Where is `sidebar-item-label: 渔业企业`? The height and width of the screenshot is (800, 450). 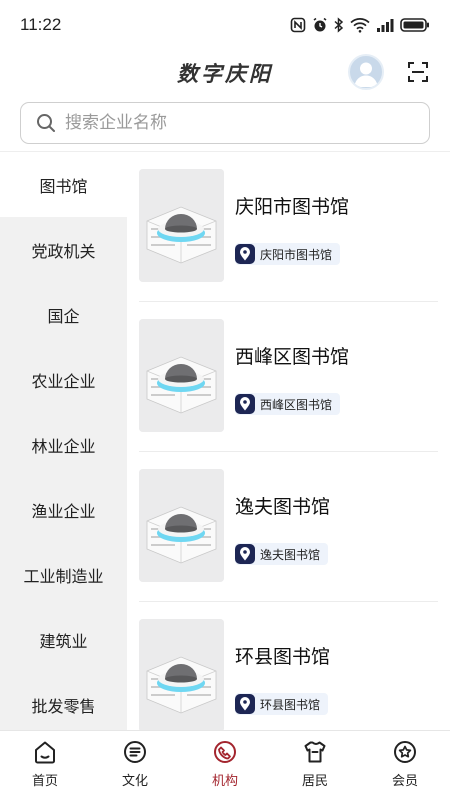
sidebar-item-label: 渔业企业 is located at coordinates (63, 511).